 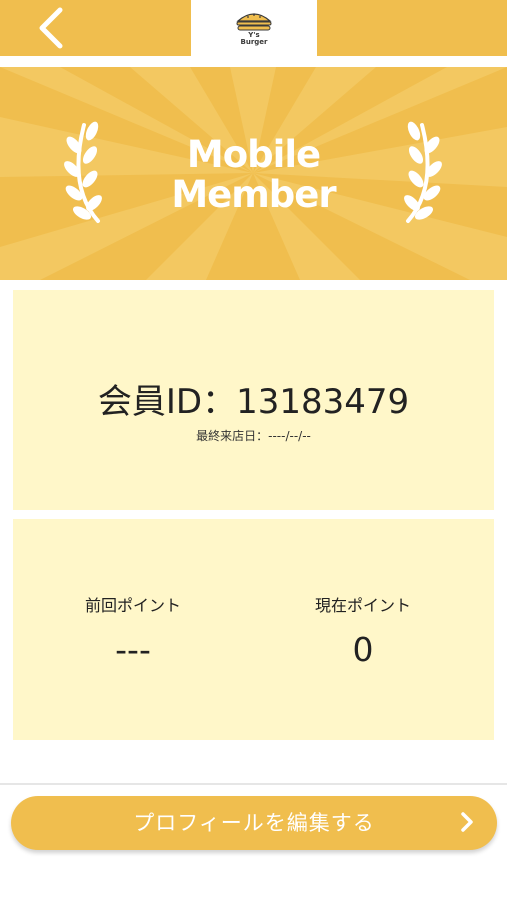 I want to click on current-points-label: 現在ポイント, so click(x=362, y=605).